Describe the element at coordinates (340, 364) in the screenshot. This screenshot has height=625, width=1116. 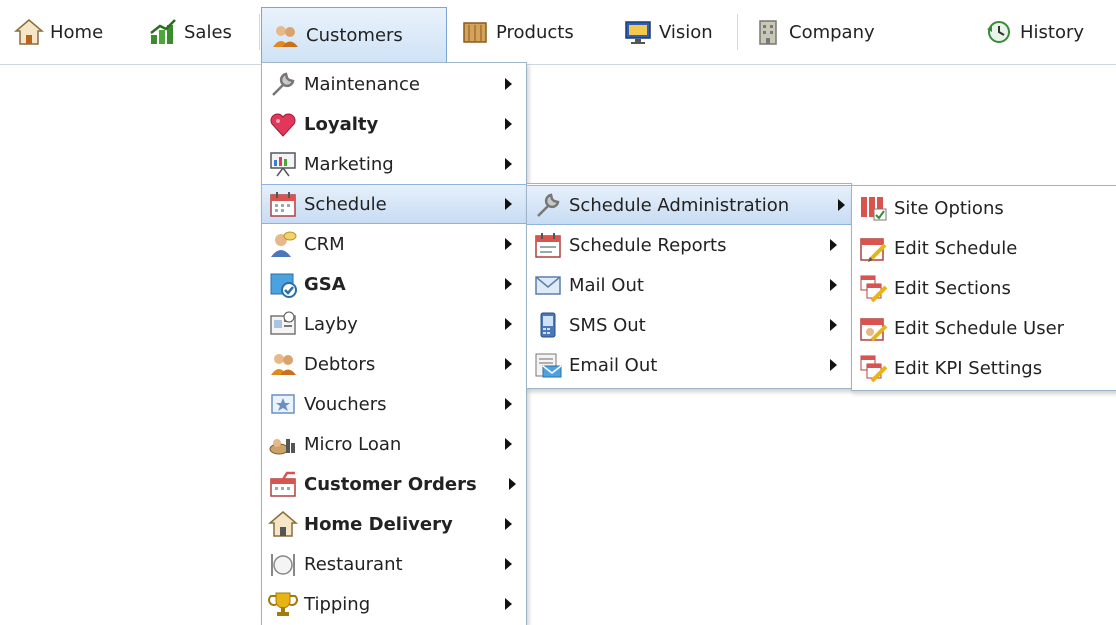
I see `menu-item-label: Debtors` at that location.